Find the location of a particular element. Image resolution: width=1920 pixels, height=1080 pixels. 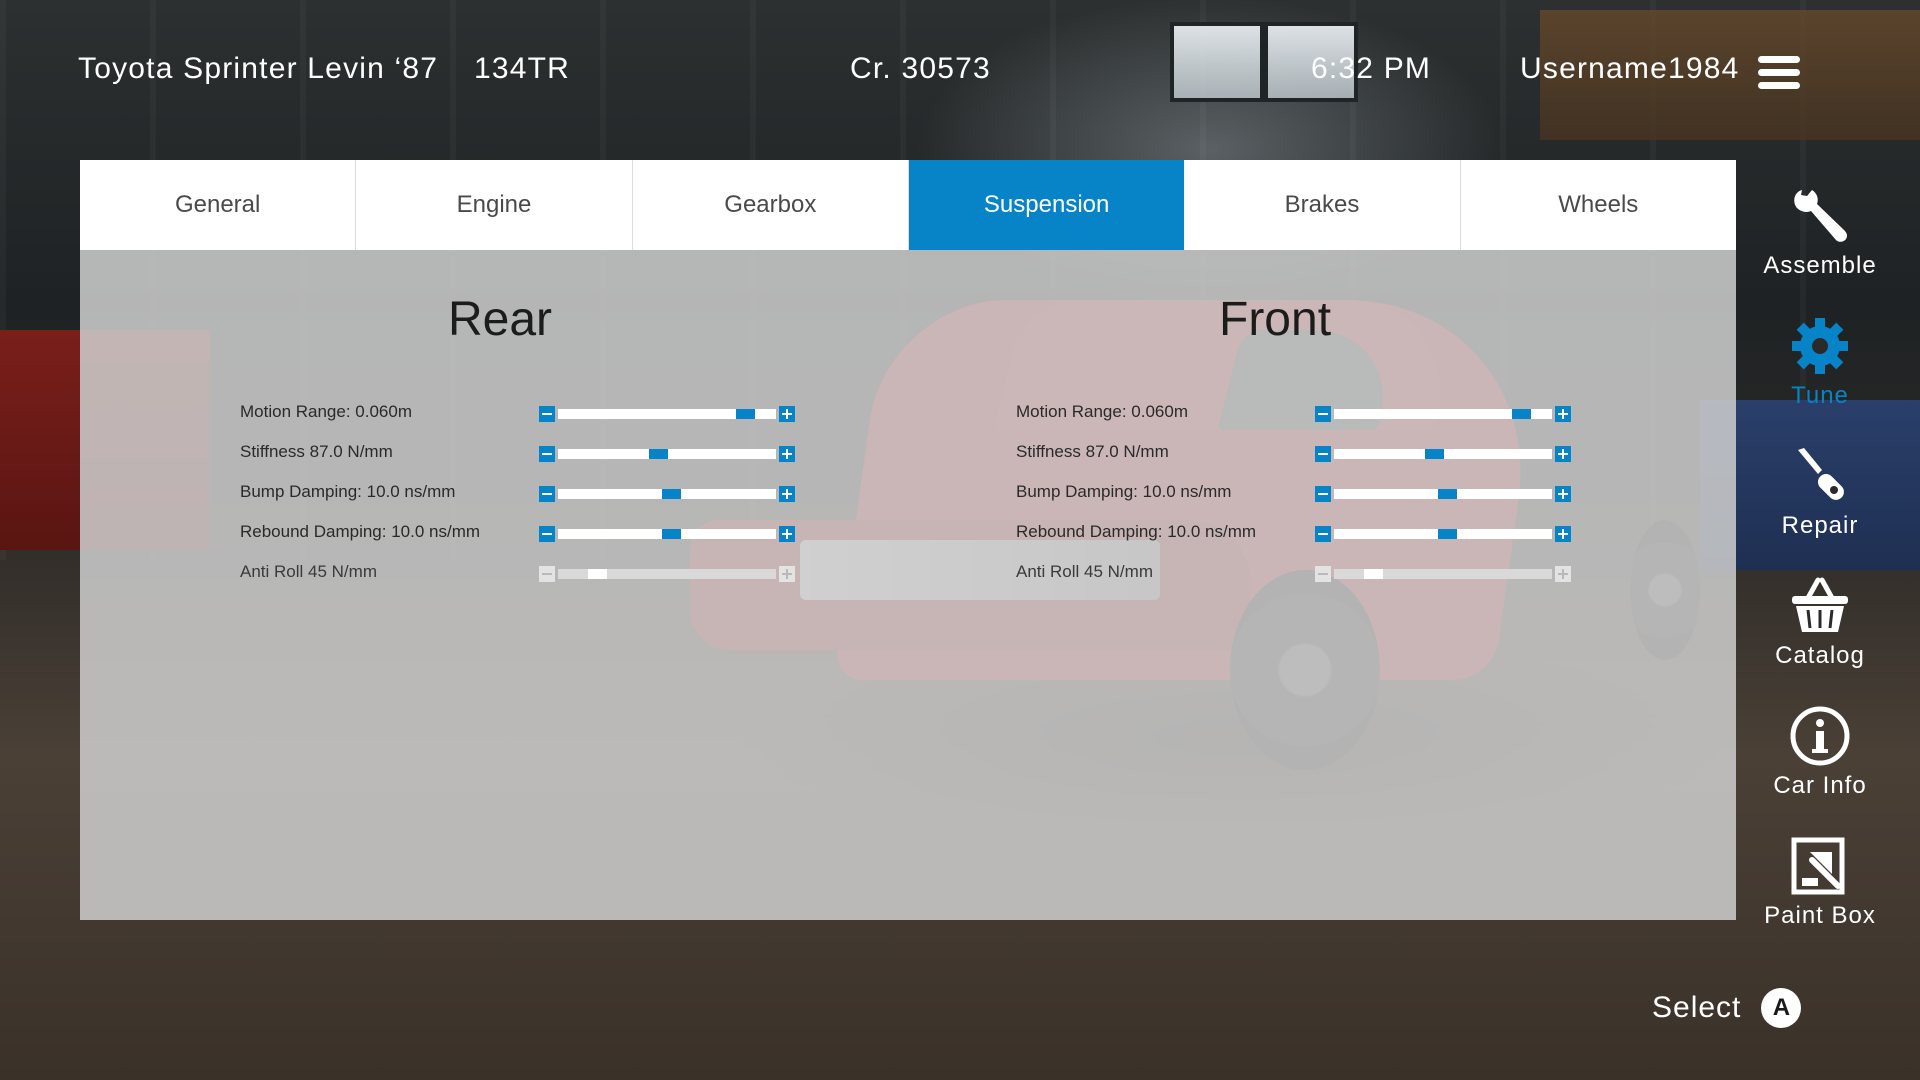

front-anti-roll-slider is located at coordinates (1443, 574).